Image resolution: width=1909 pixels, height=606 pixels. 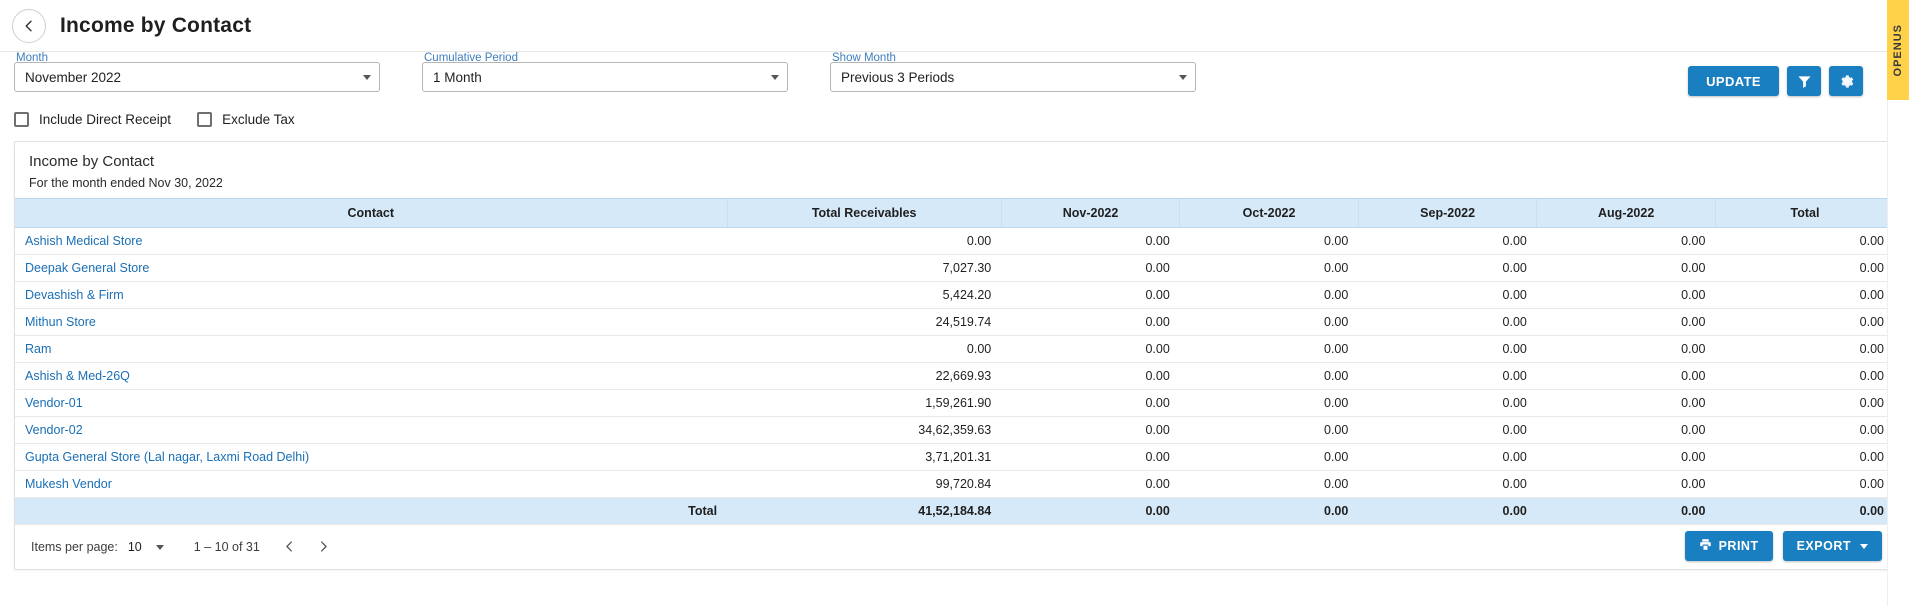 What do you see at coordinates (1626, 511) in the screenshot?
I see `total-aug-2022: 0.00` at bounding box center [1626, 511].